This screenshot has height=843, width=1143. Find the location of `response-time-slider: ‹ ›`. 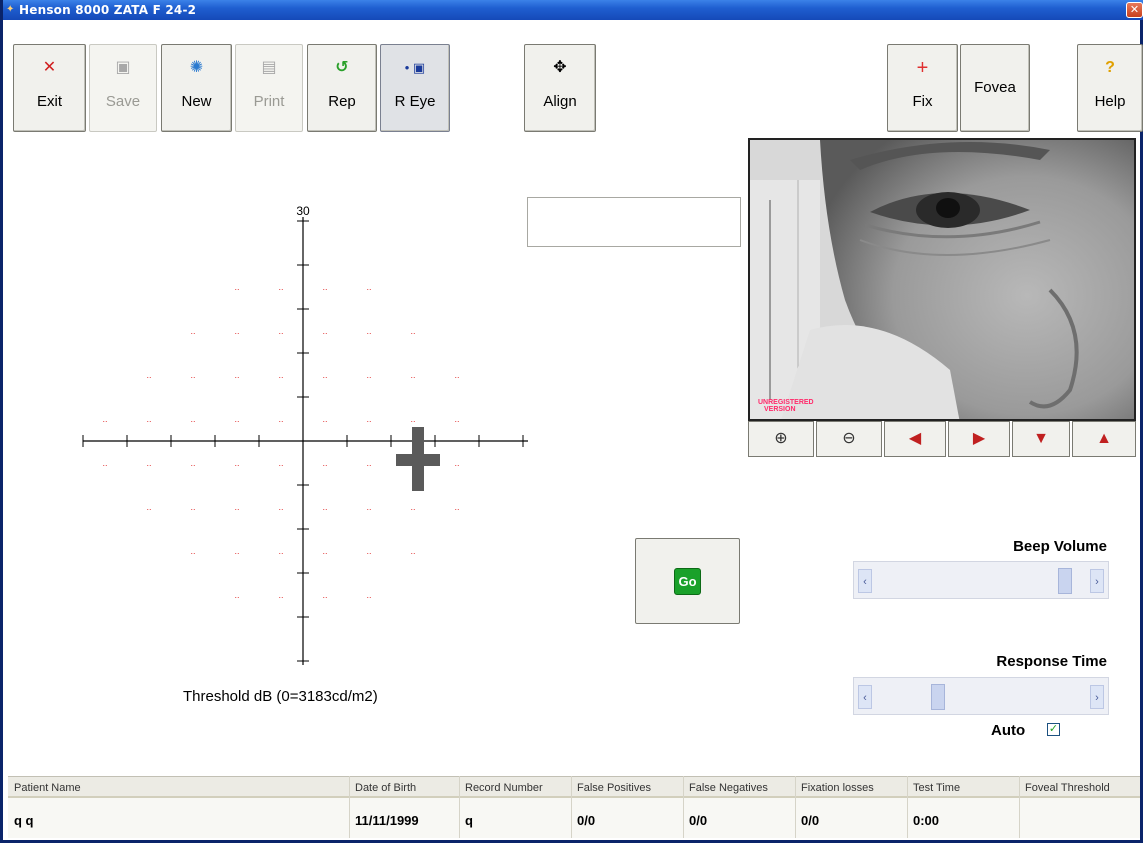

response-time-slider: ‹ › is located at coordinates (981, 696).